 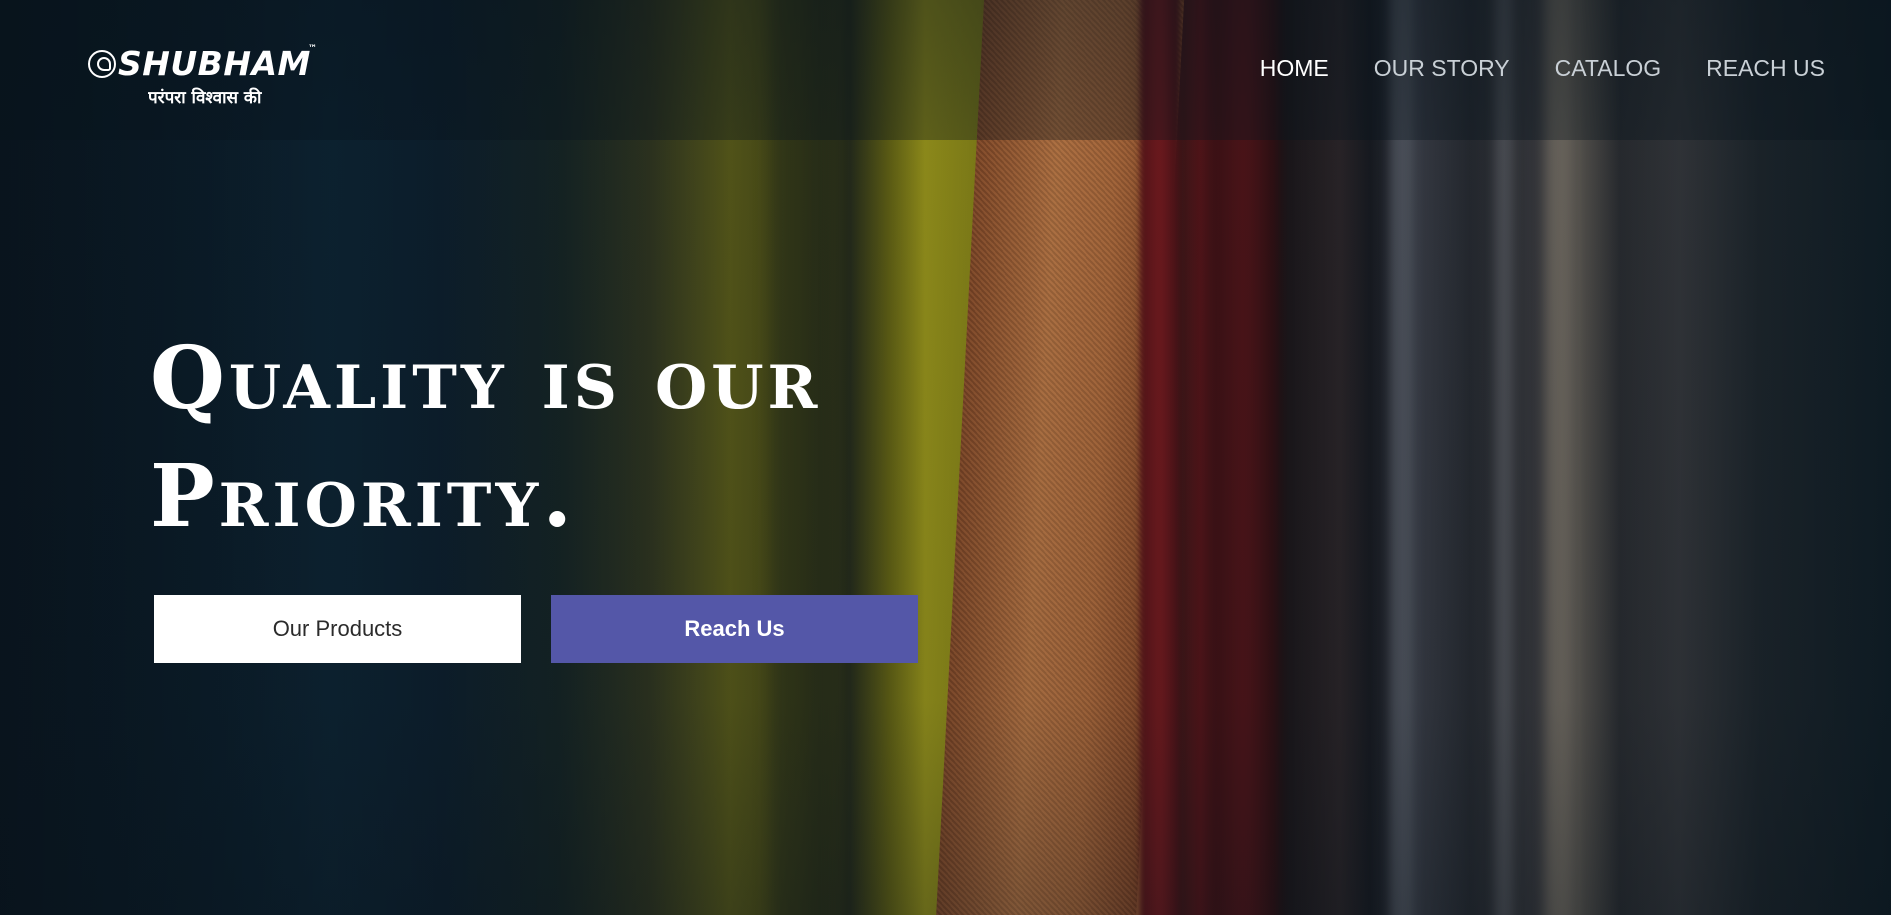 What do you see at coordinates (337, 629) in the screenshot?
I see `our-products-button: Our Products` at bounding box center [337, 629].